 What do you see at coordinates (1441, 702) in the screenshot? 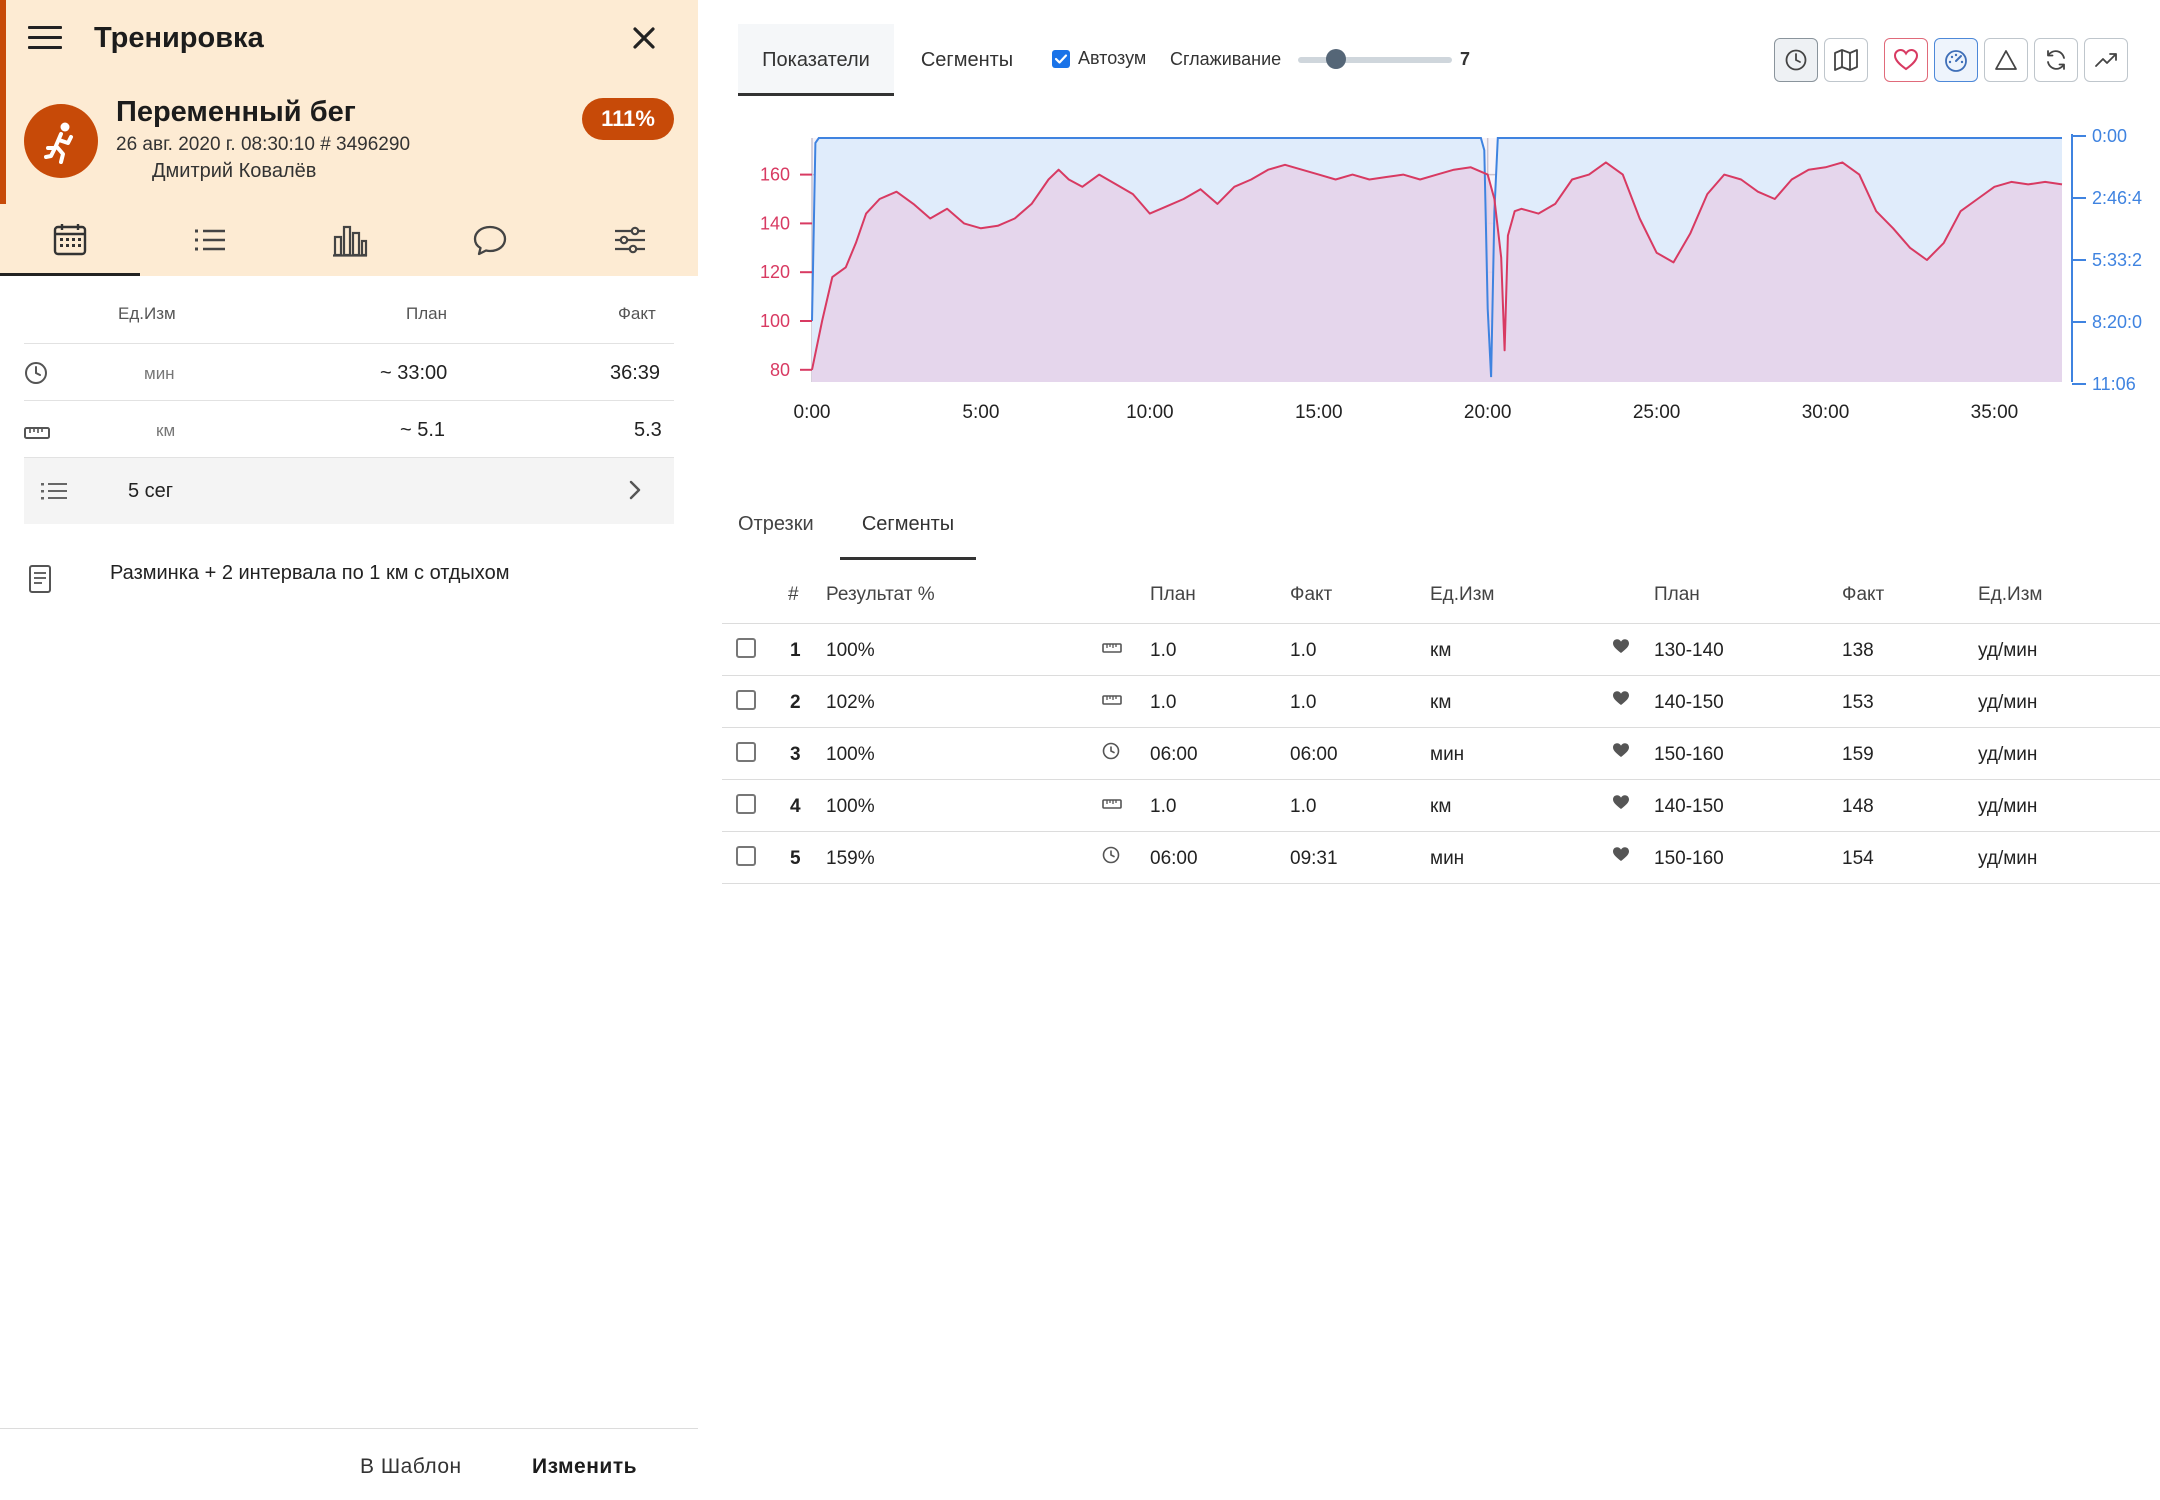
I see `table-row: 2 102% 1.0 1.0 км 140-150 153 уд/мин` at bounding box center [1441, 702].